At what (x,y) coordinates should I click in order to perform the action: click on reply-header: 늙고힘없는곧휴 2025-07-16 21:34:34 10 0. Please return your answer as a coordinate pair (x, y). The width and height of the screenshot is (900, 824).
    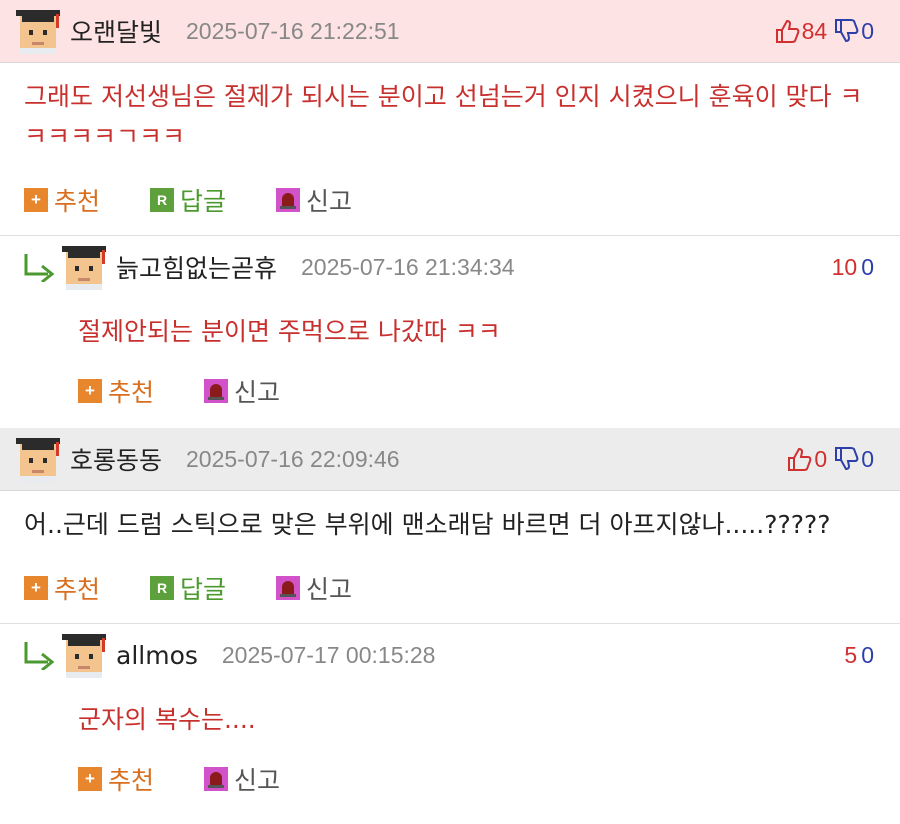
    Looking at the image, I should click on (450, 267).